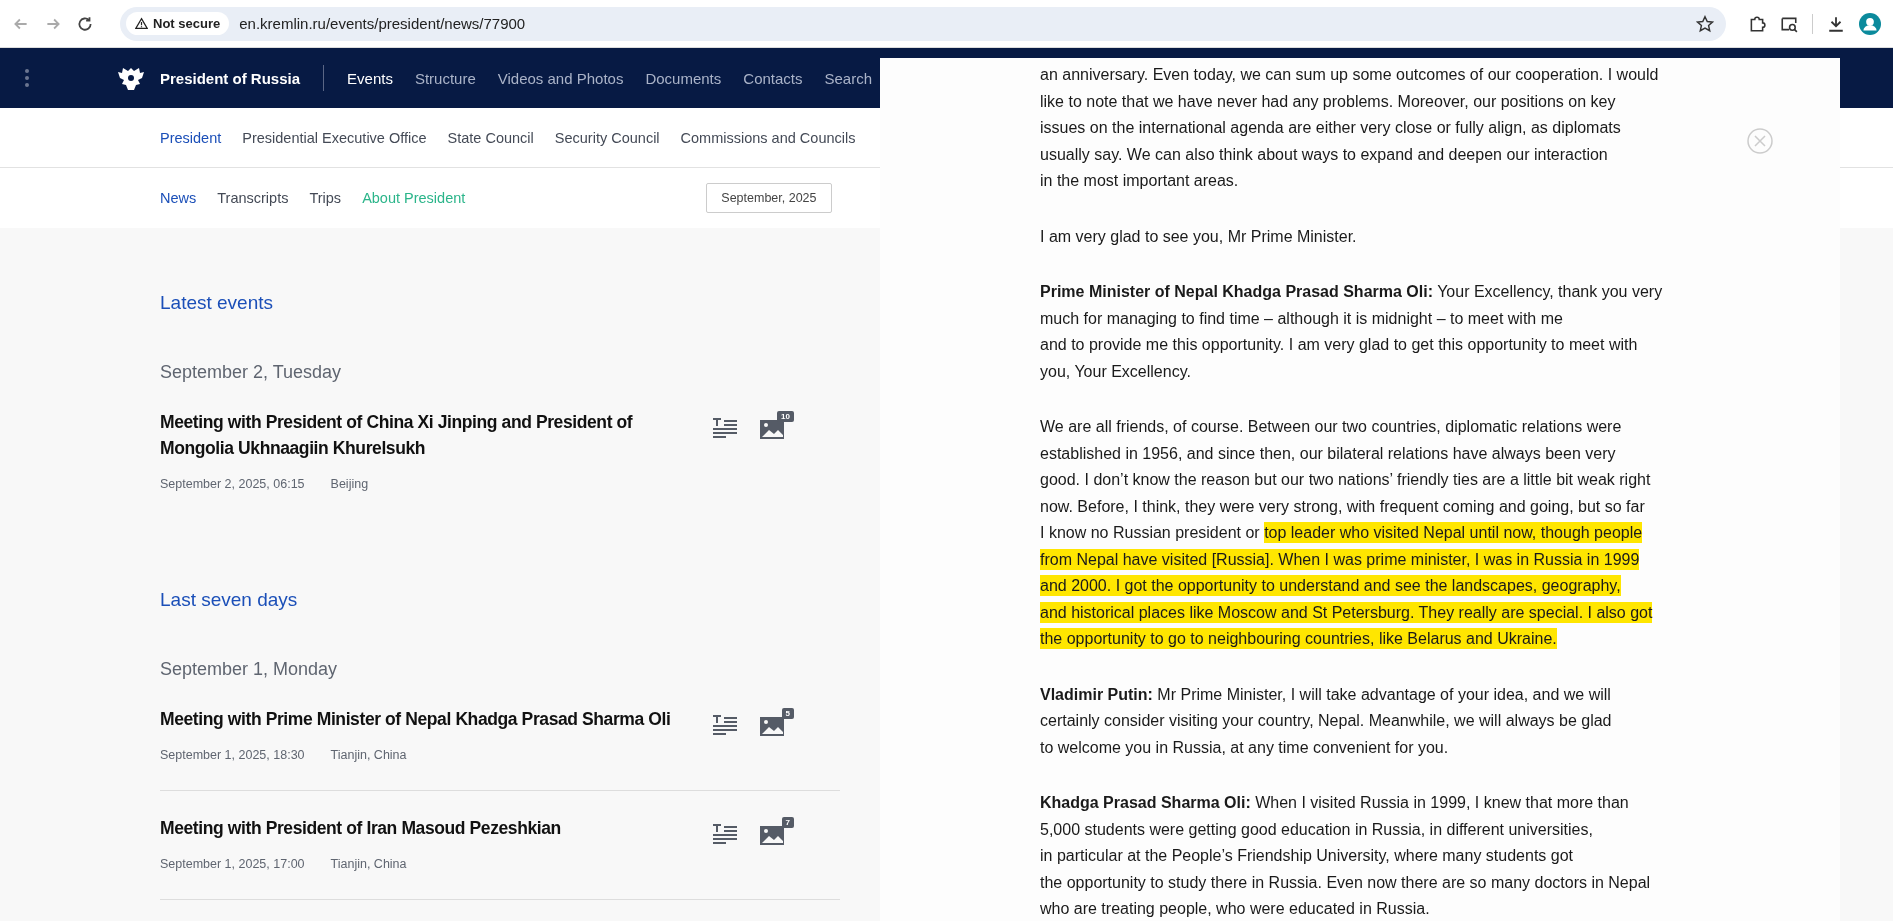 Image resolution: width=1893 pixels, height=921 pixels. Describe the element at coordinates (370, 78) in the screenshot. I see `nav-link: Events` at that location.